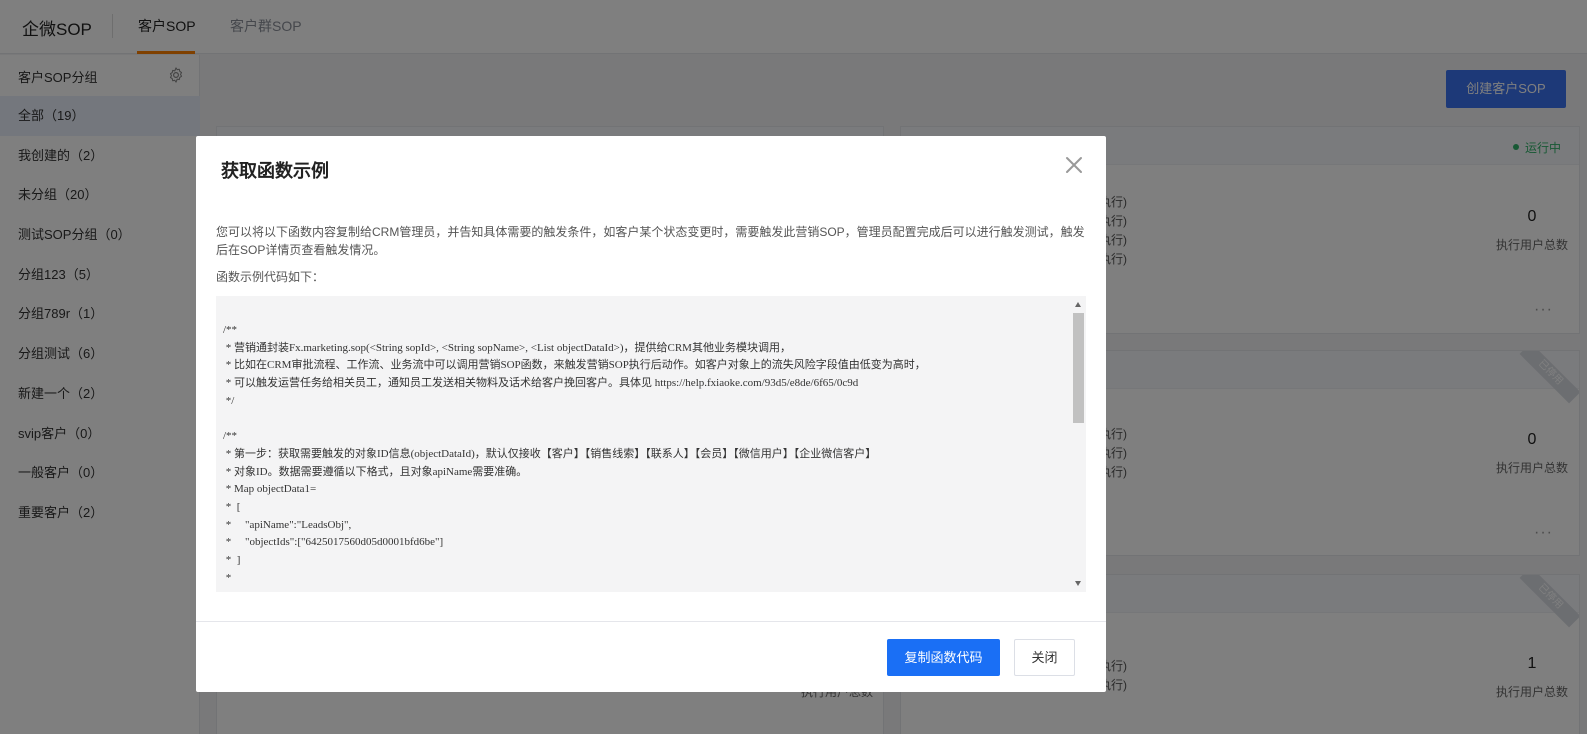  What do you see at coordinates (1078, 444) in the screenshot?
I see `code-scrollbar` at bounding box center [1078, 444].